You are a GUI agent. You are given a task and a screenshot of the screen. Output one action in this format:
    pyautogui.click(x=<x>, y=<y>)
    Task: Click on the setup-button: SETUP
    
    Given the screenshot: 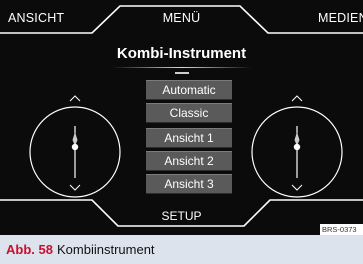 What is the action you would take?
    pyautogui.click(x=181, y=216)
    